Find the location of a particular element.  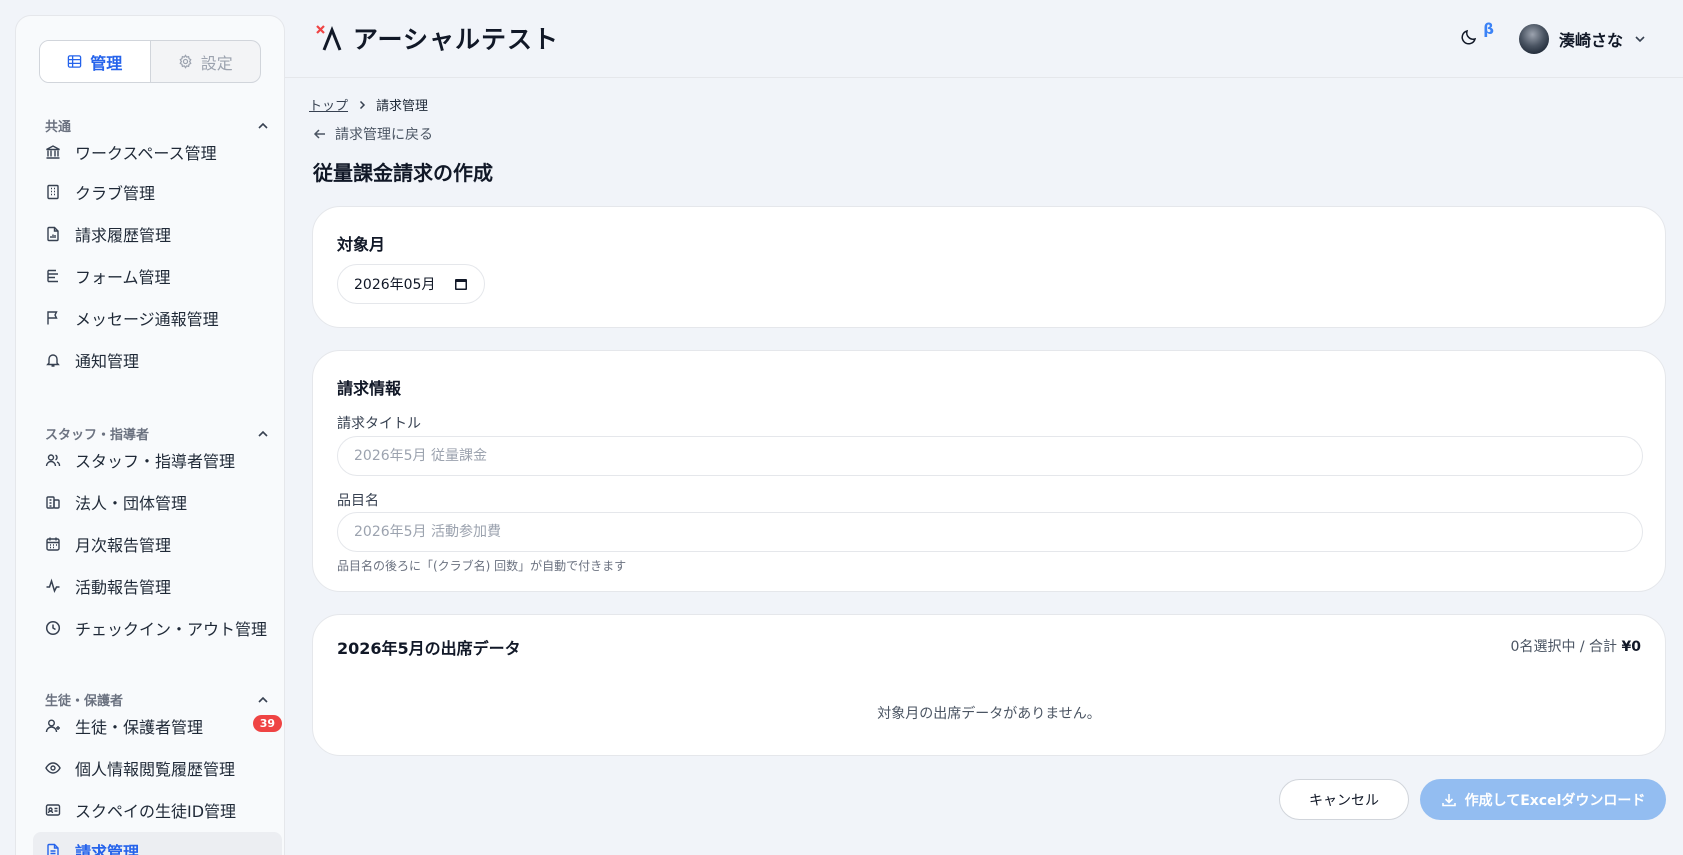

back-link-label: 請求管理に戻る is located at coordinates (384, 135).